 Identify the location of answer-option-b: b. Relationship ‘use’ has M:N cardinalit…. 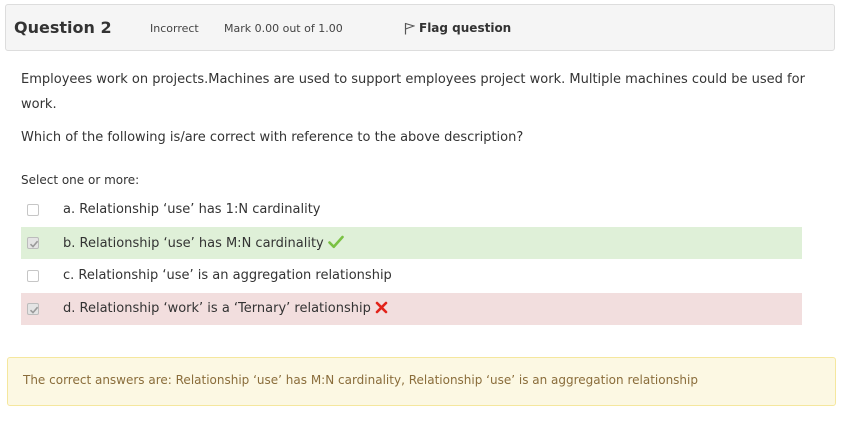
(411, 243).